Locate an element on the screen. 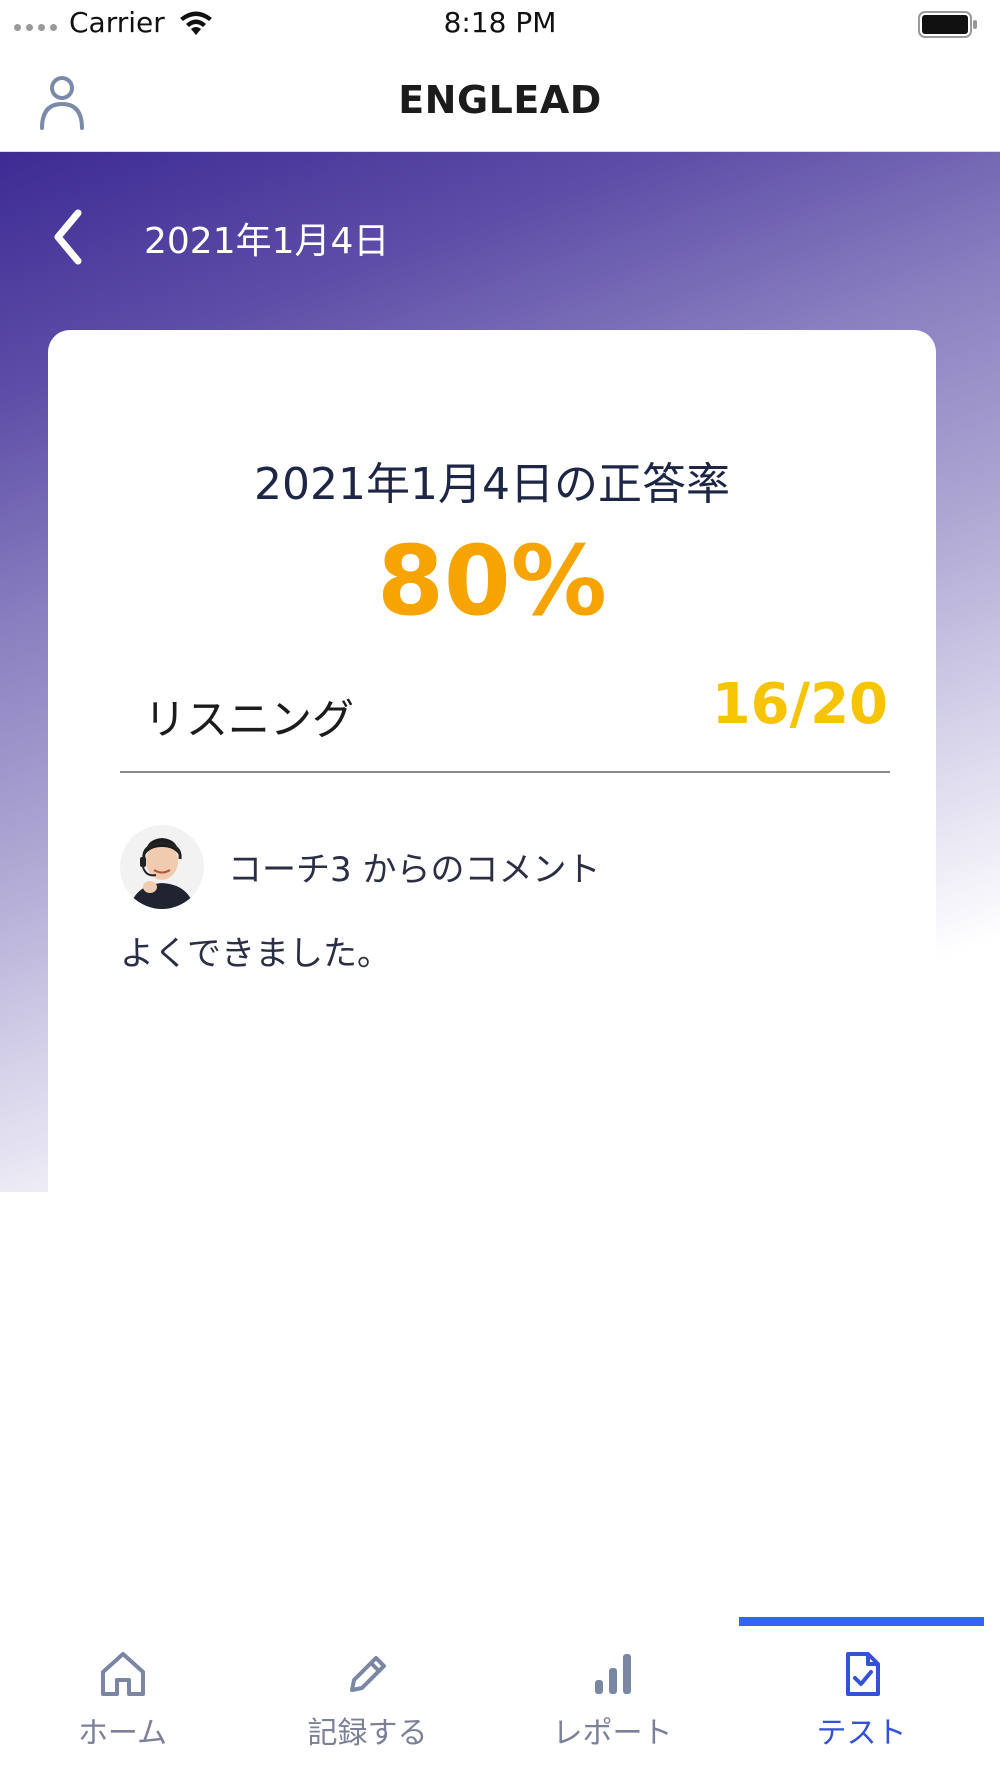 The width and height of the screenshot is (1000, 1778). listening-label: リスニング is located at coordinates (249, 719).